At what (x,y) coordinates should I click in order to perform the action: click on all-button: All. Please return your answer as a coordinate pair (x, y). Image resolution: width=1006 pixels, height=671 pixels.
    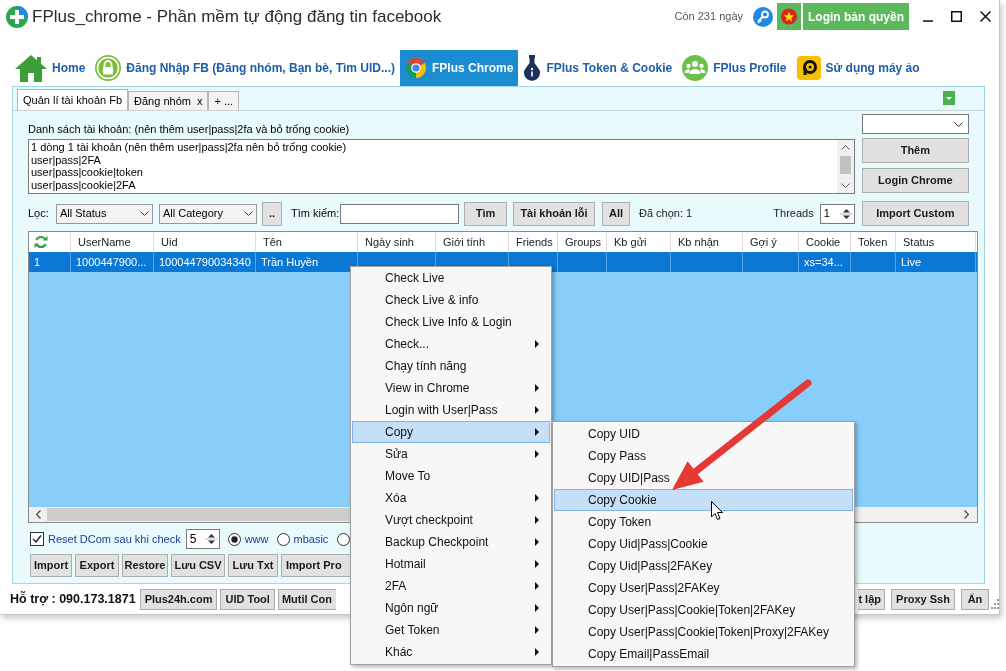
    Looking at the image, I should click on (616, 213).